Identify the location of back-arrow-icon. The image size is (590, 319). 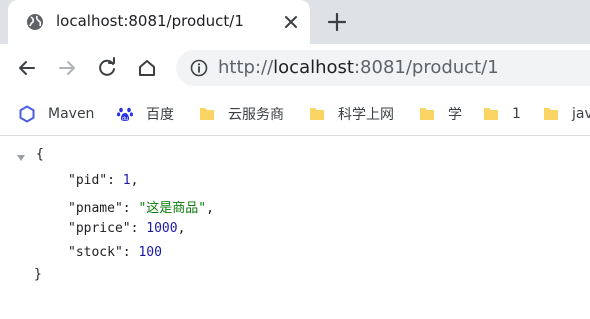
(27, 68).